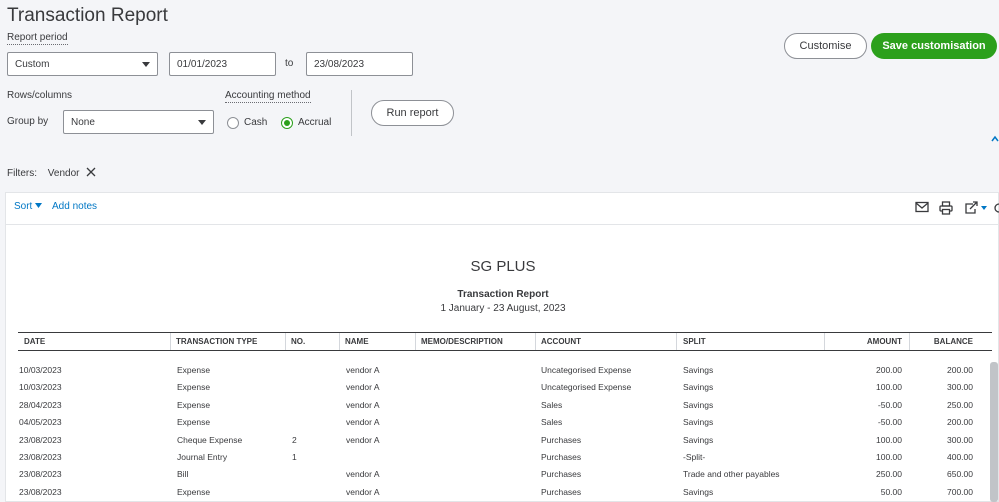 The image size is (999, 502). What do you see at coordinates (294, 439) in the screenshot?
I see `table-cell: 2` at bounding box center [294, 439].